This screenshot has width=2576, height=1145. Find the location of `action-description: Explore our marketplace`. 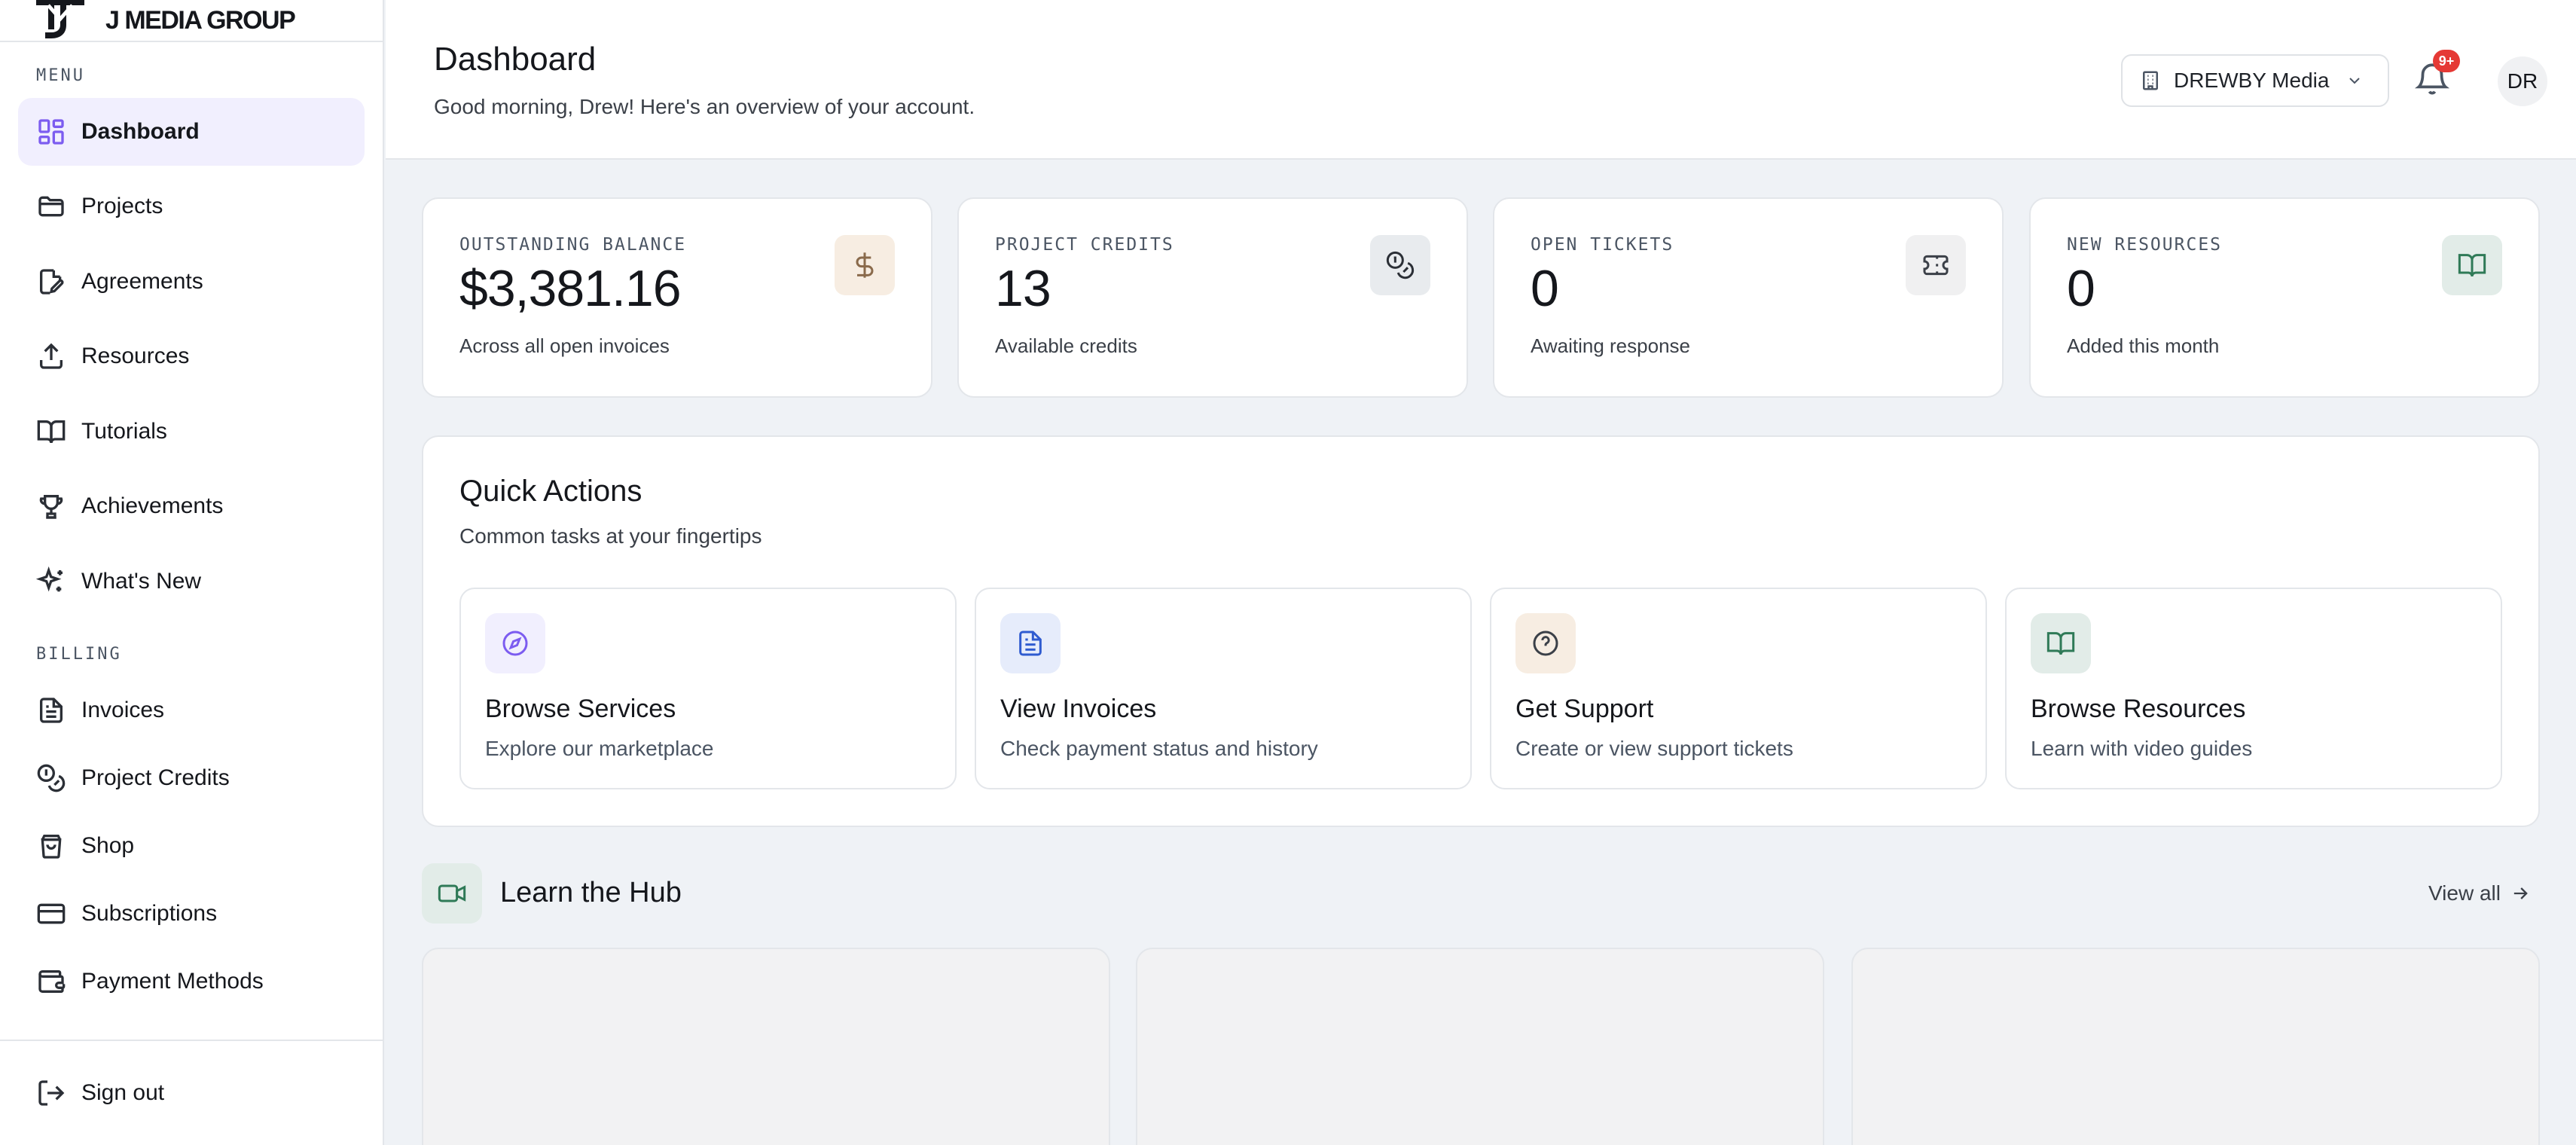

action-description: Explore our marketplace is located at coordinates (600, 748).